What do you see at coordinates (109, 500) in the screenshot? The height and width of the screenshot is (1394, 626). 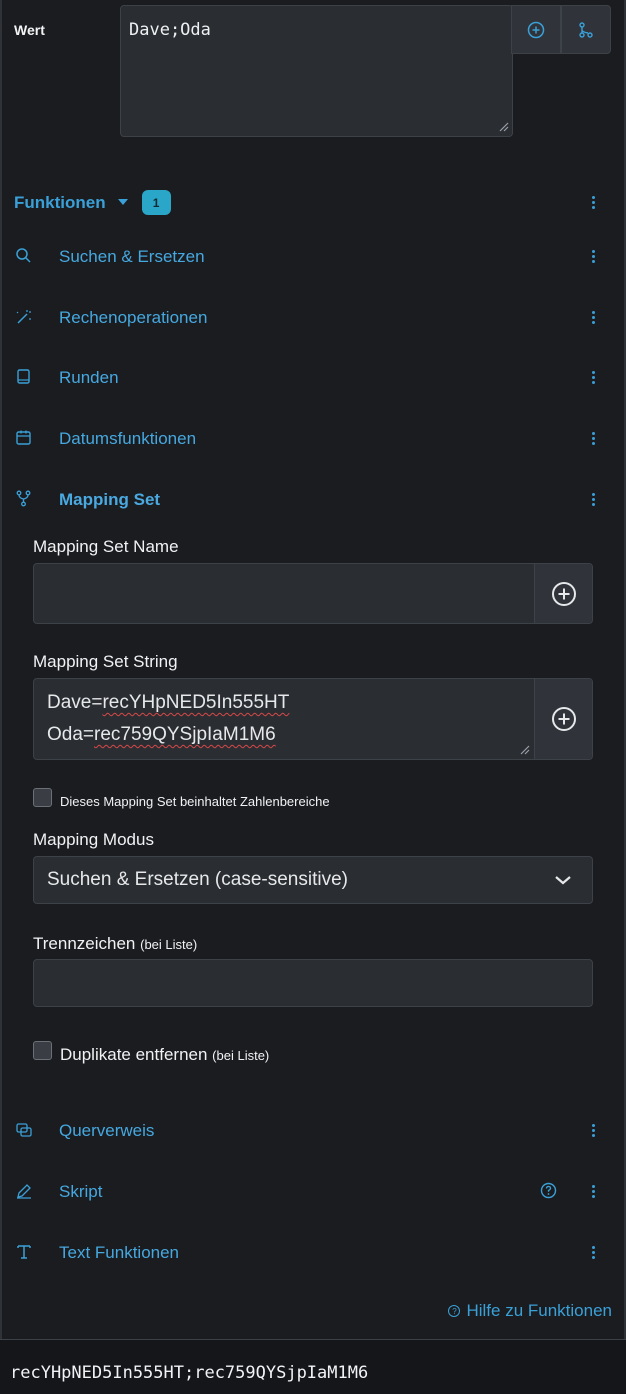 I see `function-item-label: Mapping Set` at bounding box center [109, 500].